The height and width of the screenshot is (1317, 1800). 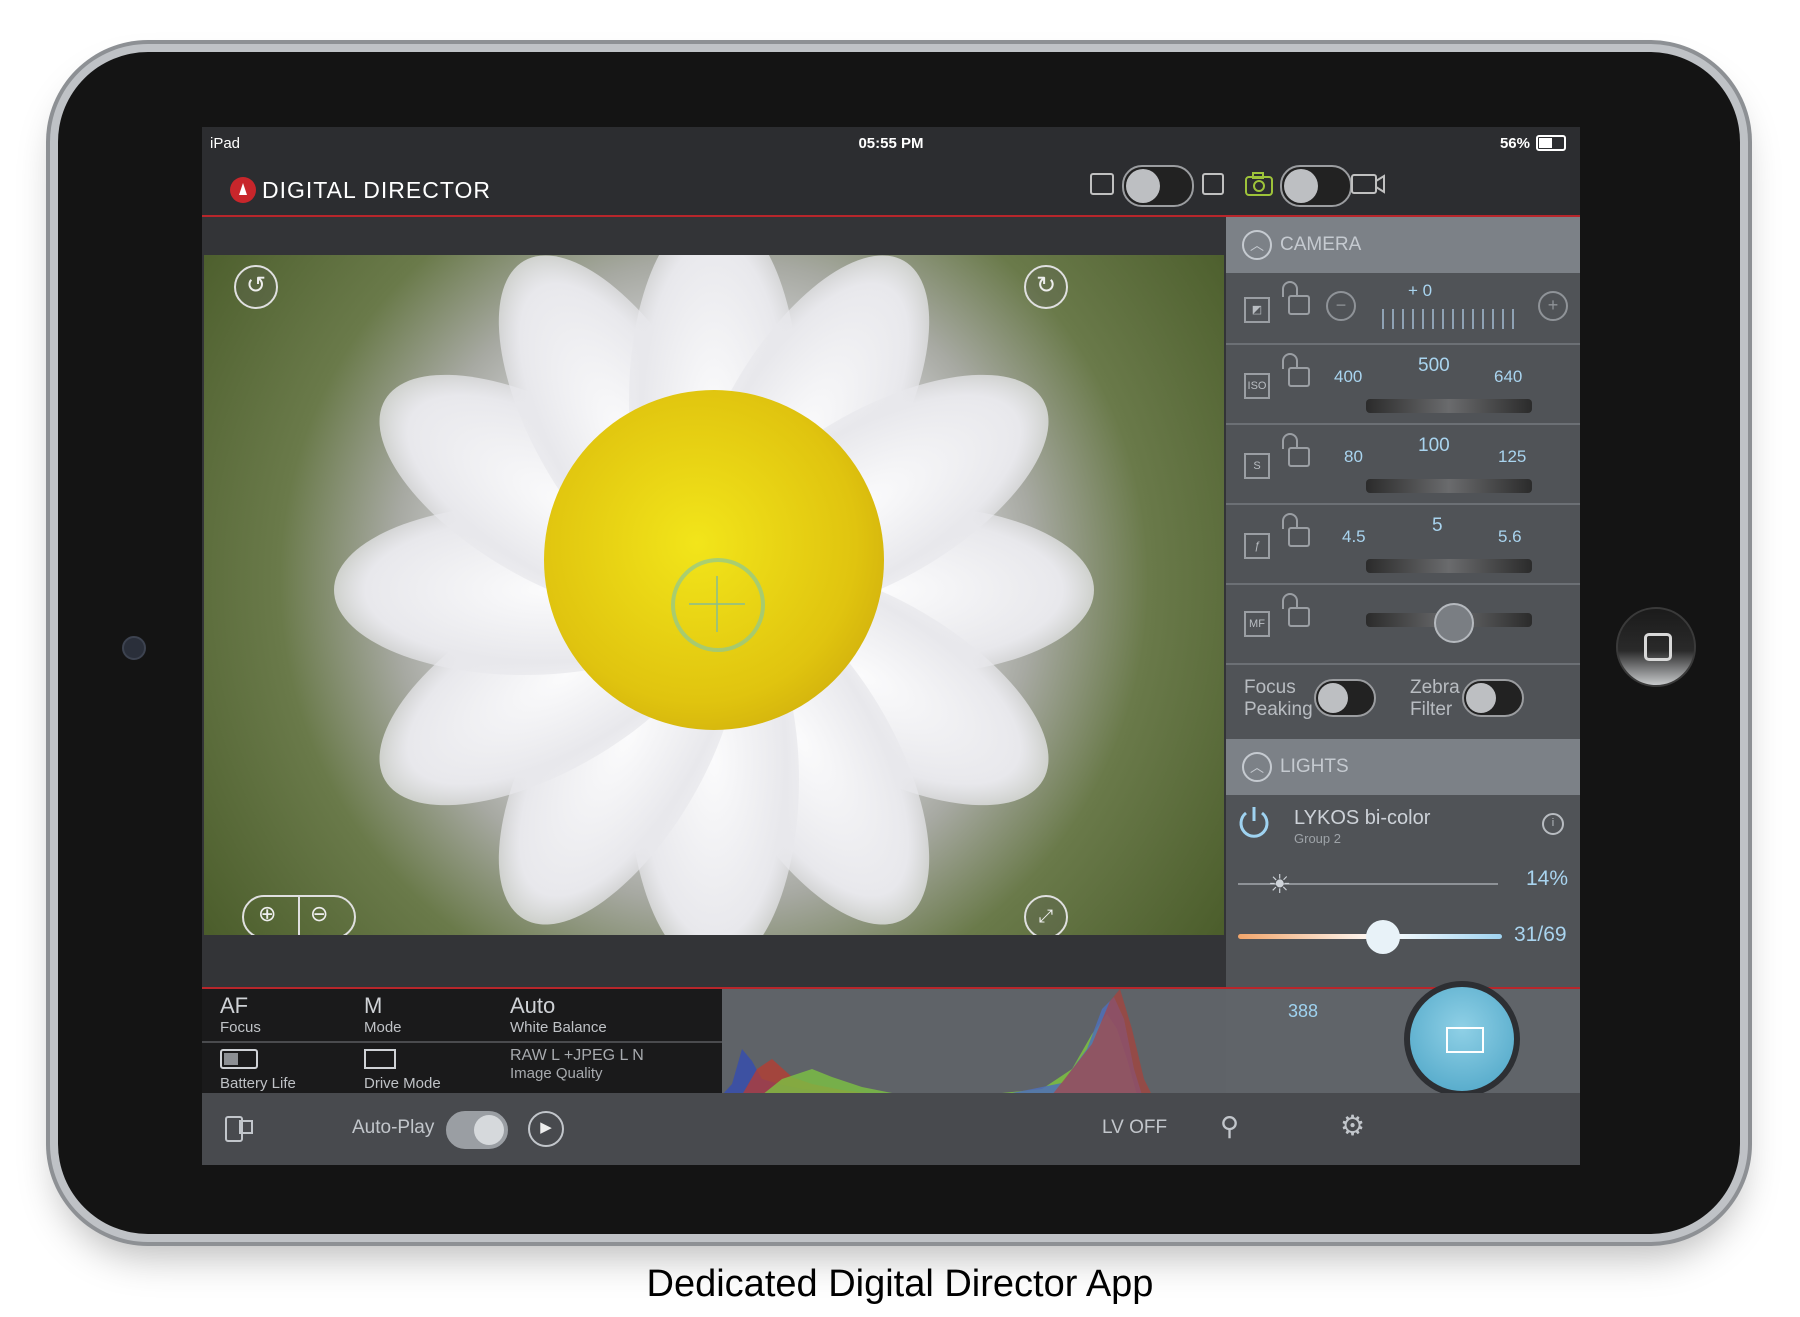 I want to click on focus-peaking-toggle, so click(x=1345, y=698).